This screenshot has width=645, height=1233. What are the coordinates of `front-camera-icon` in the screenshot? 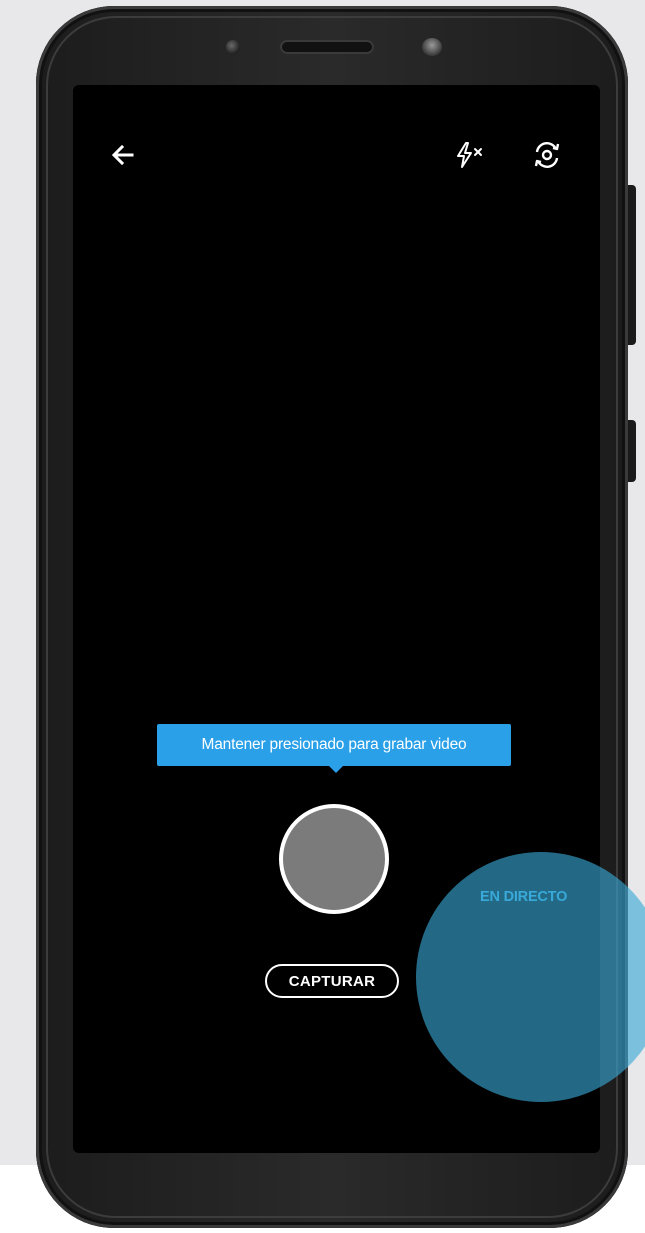 It's located at (233, 47).